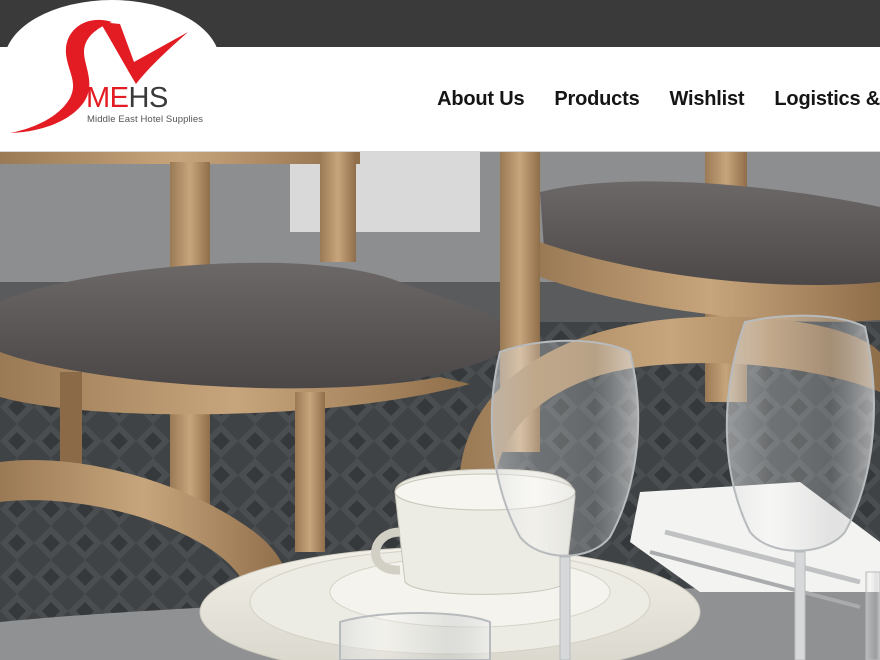 This screenshot has height=660, width=880. What do you see at coordinates (596, 99) in the screenshot?
I see `nav-products: Products` at bounding box center [596, 99].